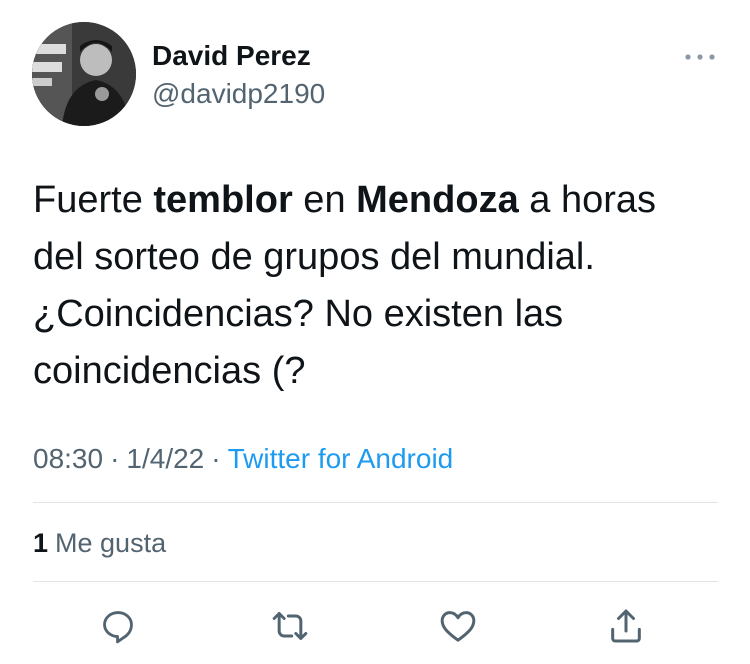  Describe the element at coordinates (223, 200) in the screenshot. I see `bold-word: temblor` at that location.